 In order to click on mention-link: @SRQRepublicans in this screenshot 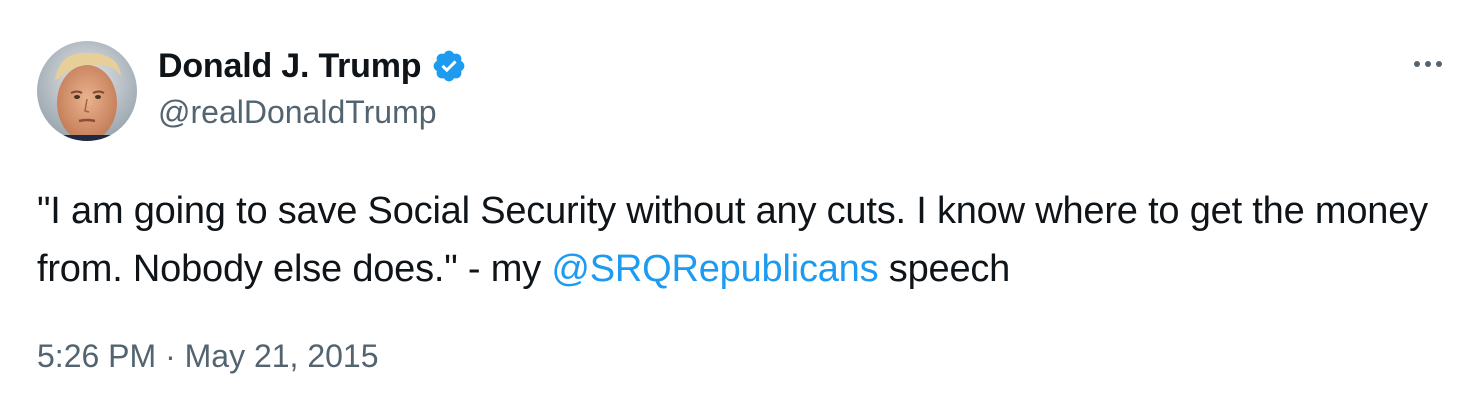, I will do `click(714, 269)`.